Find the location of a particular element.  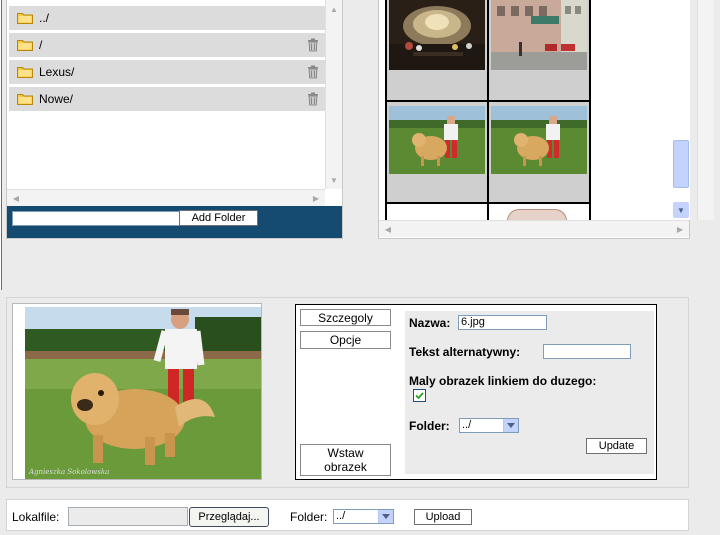

folder-name: Lexus/ is located at coordinates (56, 72).